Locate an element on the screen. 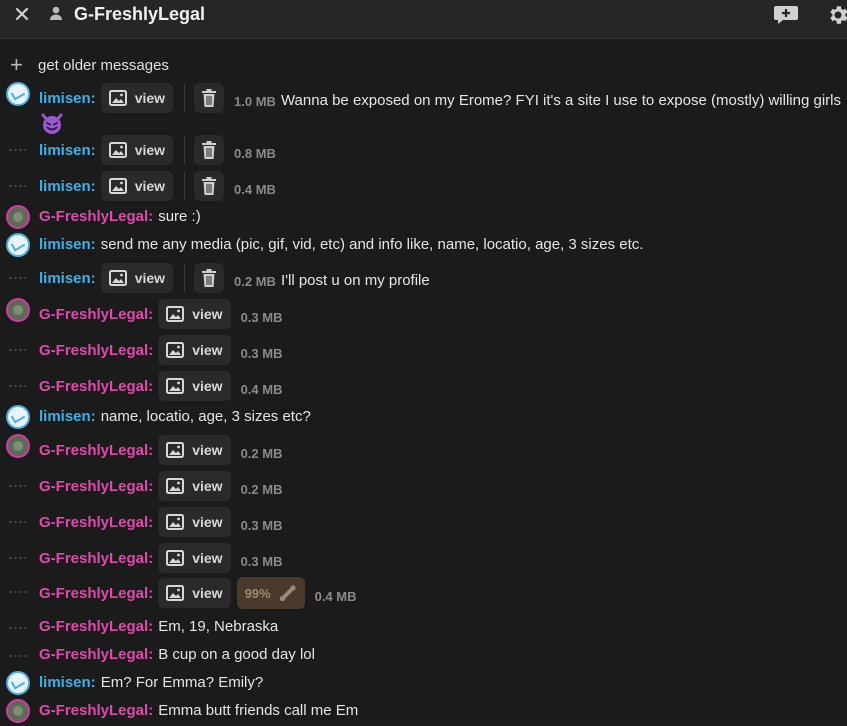 Image resolution: width=847 pixels, height=726 pixels. devil-emoji is located at coordinates (52, 124).